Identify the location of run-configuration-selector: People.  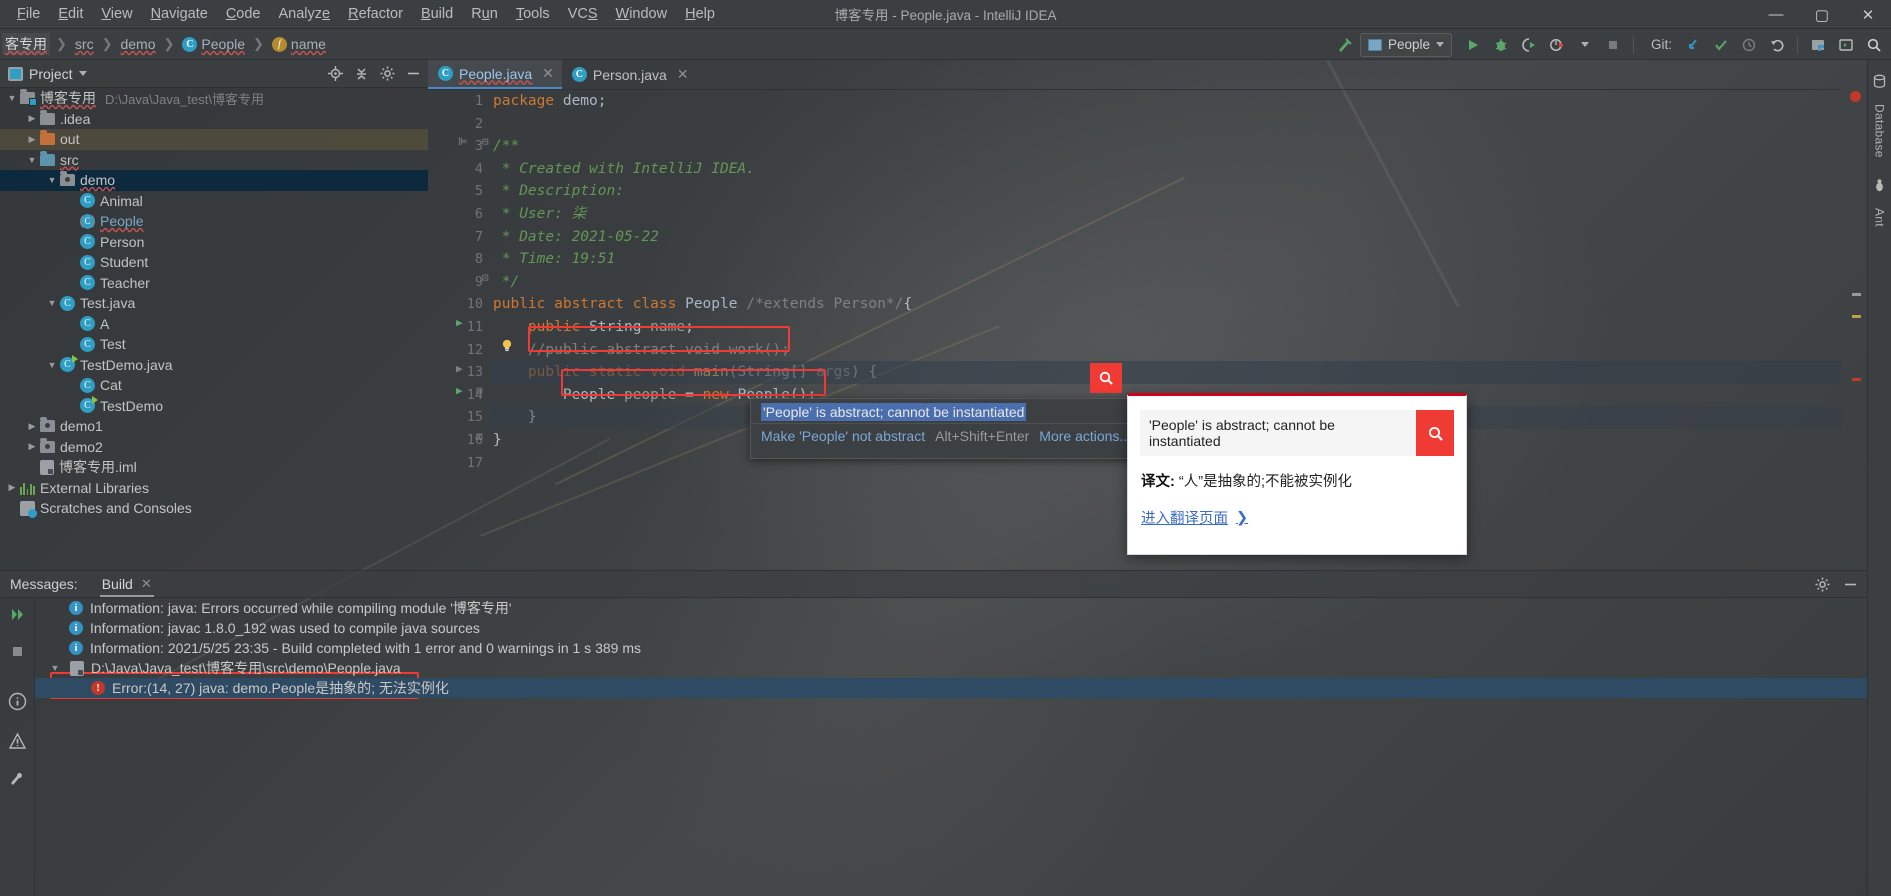
(1405, 44).